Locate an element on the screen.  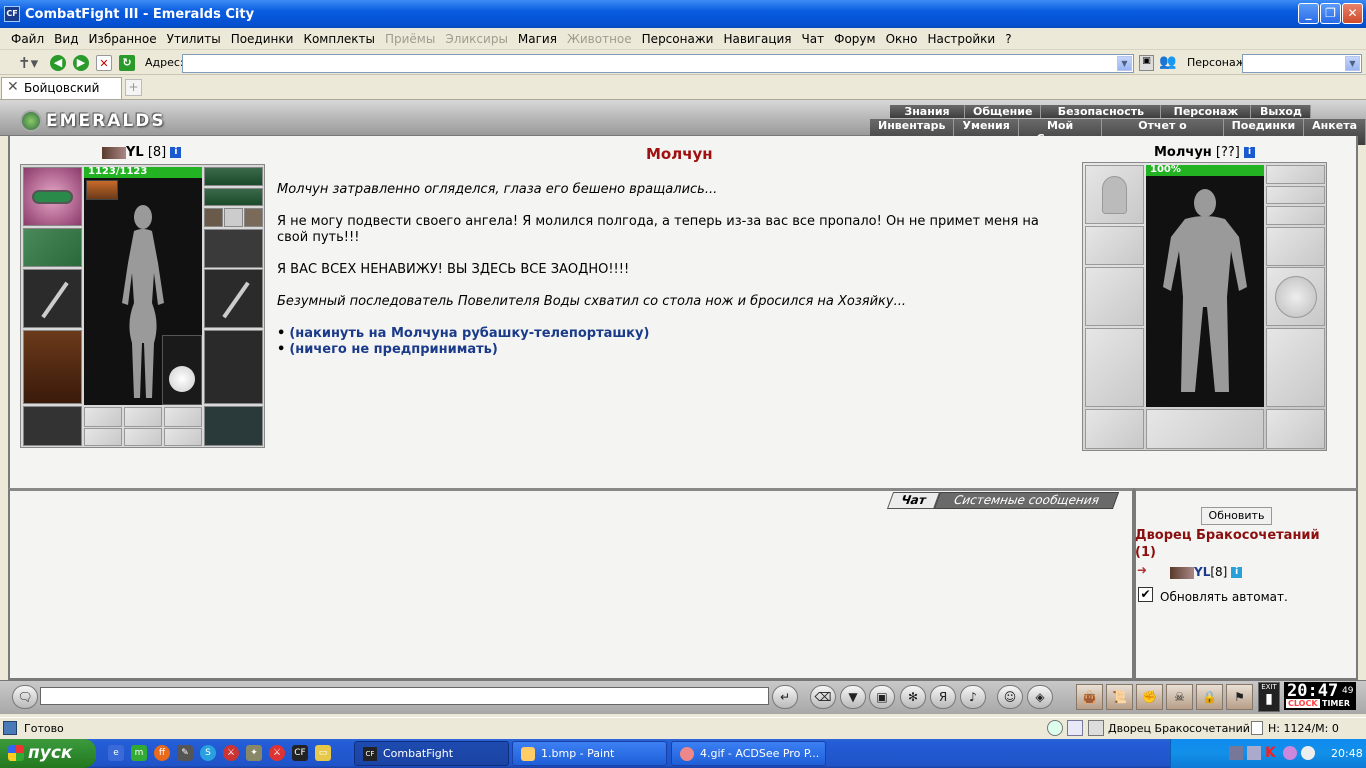
bug-icon: ✦ is located at coordinates (254, 753).